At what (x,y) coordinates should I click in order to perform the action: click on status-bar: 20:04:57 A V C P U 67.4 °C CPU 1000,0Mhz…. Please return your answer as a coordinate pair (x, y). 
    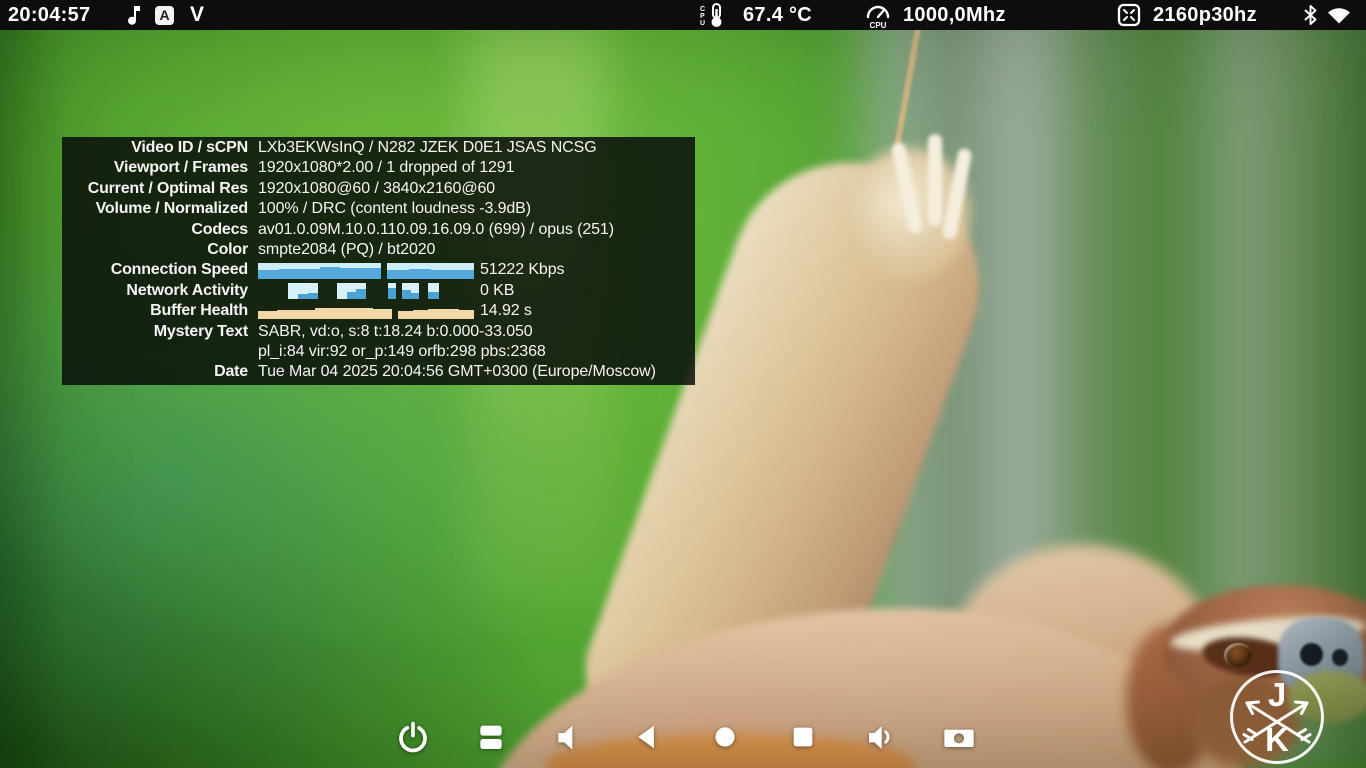
    Looking at the image, I should click on (683, 15).